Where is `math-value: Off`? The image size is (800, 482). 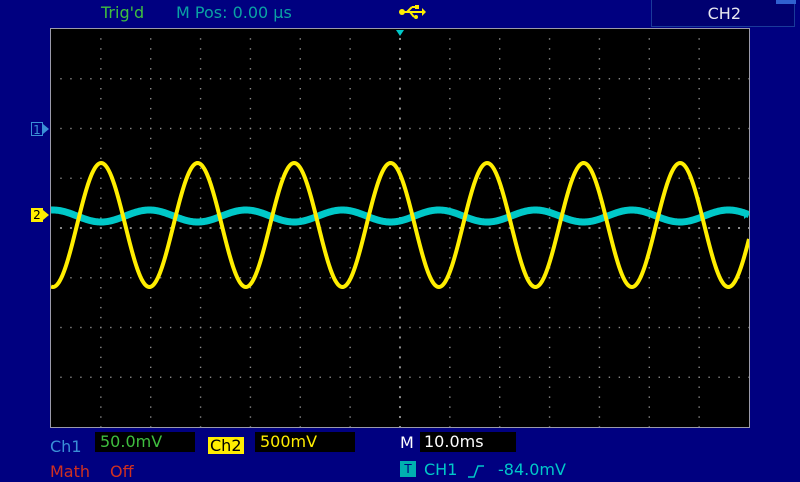 math-value: Off is located at coordinates (122, 471).